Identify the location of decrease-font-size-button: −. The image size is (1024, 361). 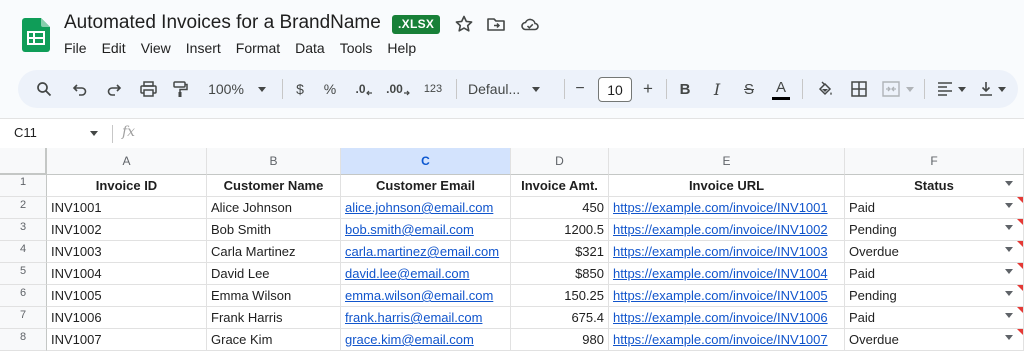
(580, 89).